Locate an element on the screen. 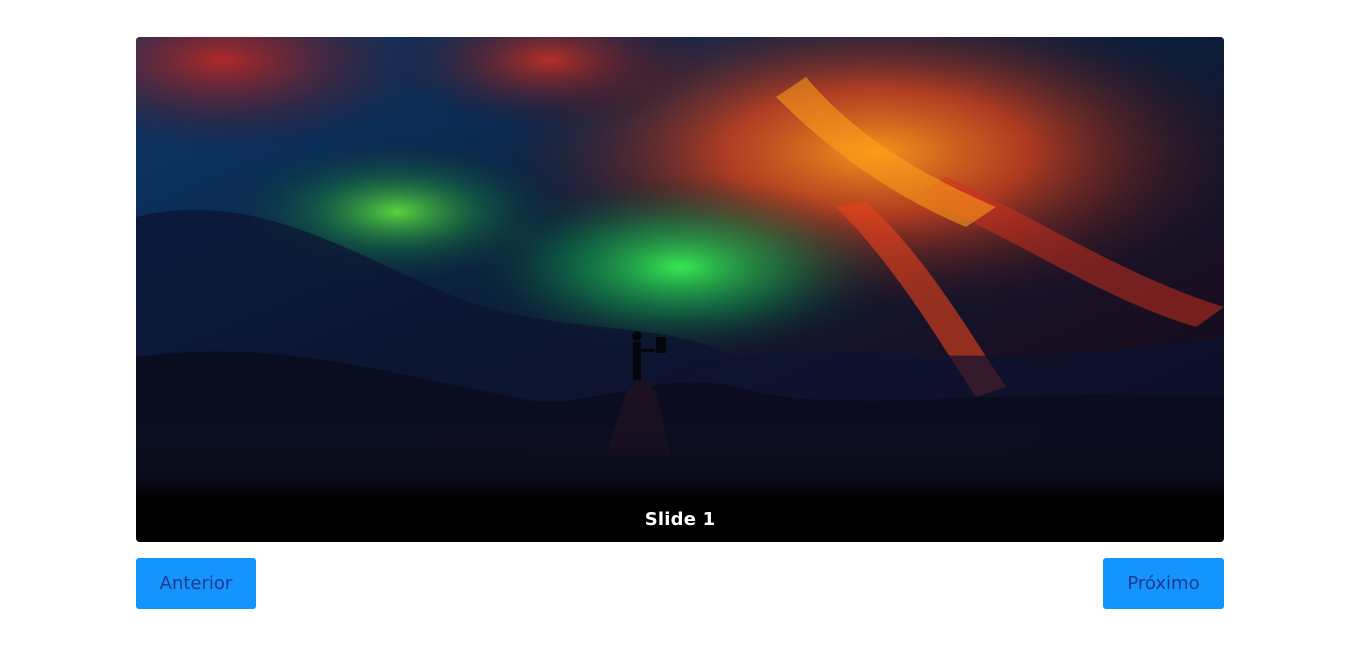 The height and width of the screenshot is (647, 1360). slide-caption: Slide 1 is located at coordinates (680, 519).